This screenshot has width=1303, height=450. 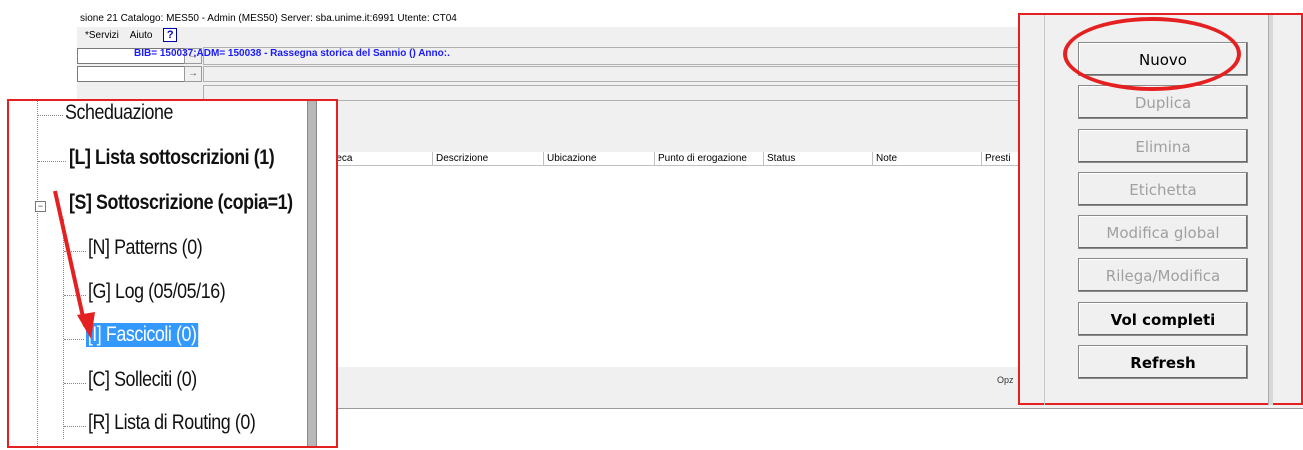 I want to click on etichetta-button: Etichetta, so click(x=1163, y=189).